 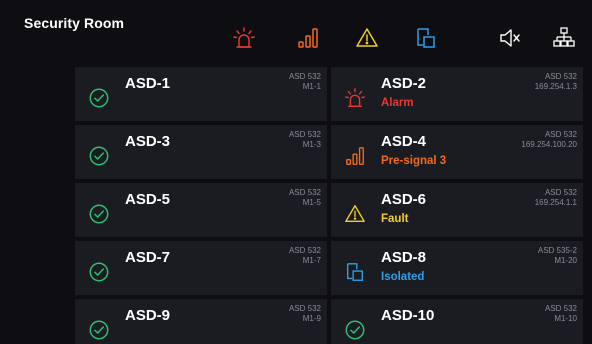 I want to click on device-status: Pre-signal 3, so click(x=414, y=161).